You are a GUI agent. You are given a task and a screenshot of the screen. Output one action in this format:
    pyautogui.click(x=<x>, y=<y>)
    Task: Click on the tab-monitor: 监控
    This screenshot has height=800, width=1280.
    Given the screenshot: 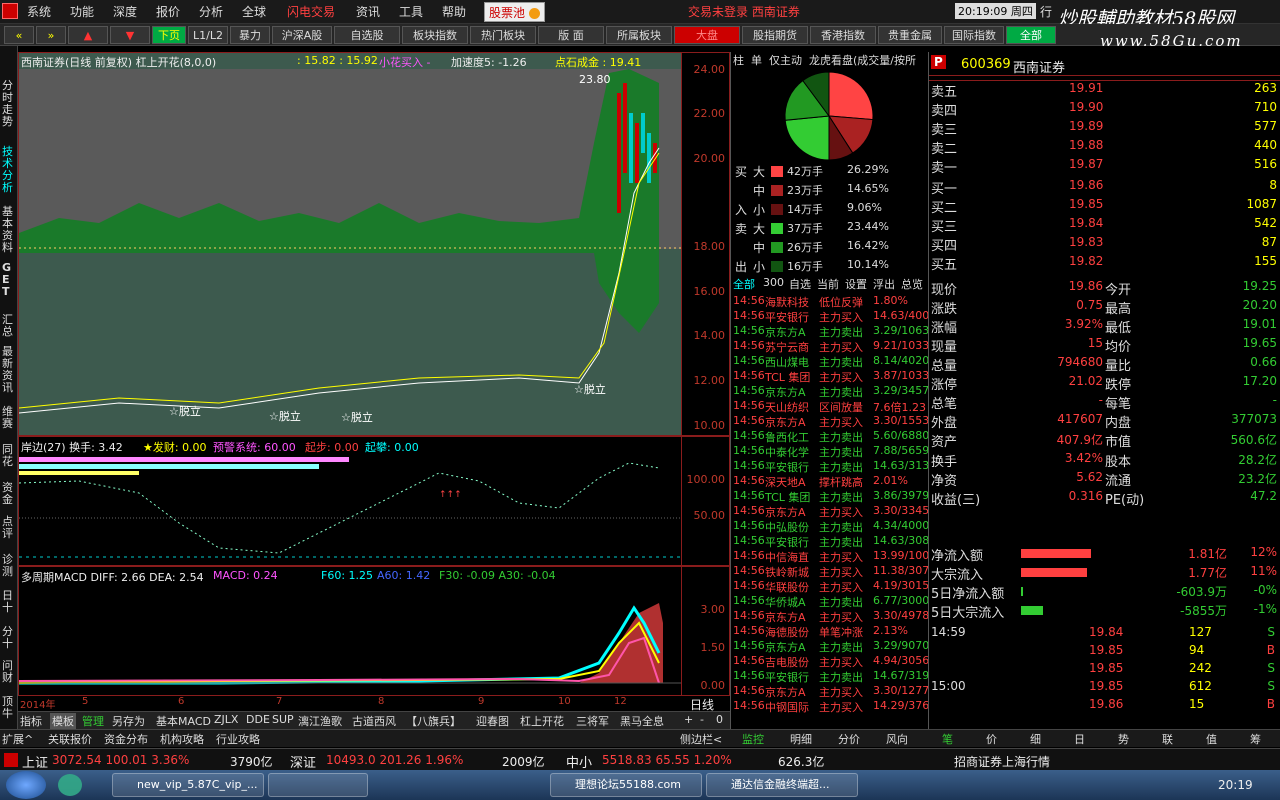 What is the action you would take?
    pyautogui.click(x=753, y=739)
    